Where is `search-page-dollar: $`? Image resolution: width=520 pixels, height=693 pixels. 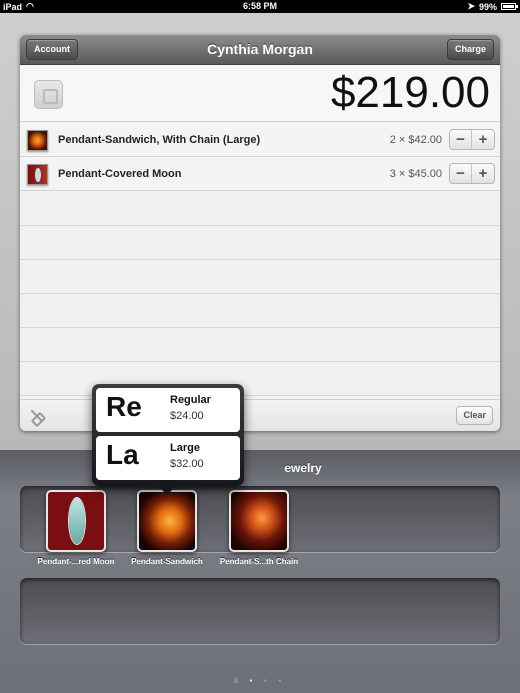 search-page-dollar: $ is located at coordinates (238, 681).